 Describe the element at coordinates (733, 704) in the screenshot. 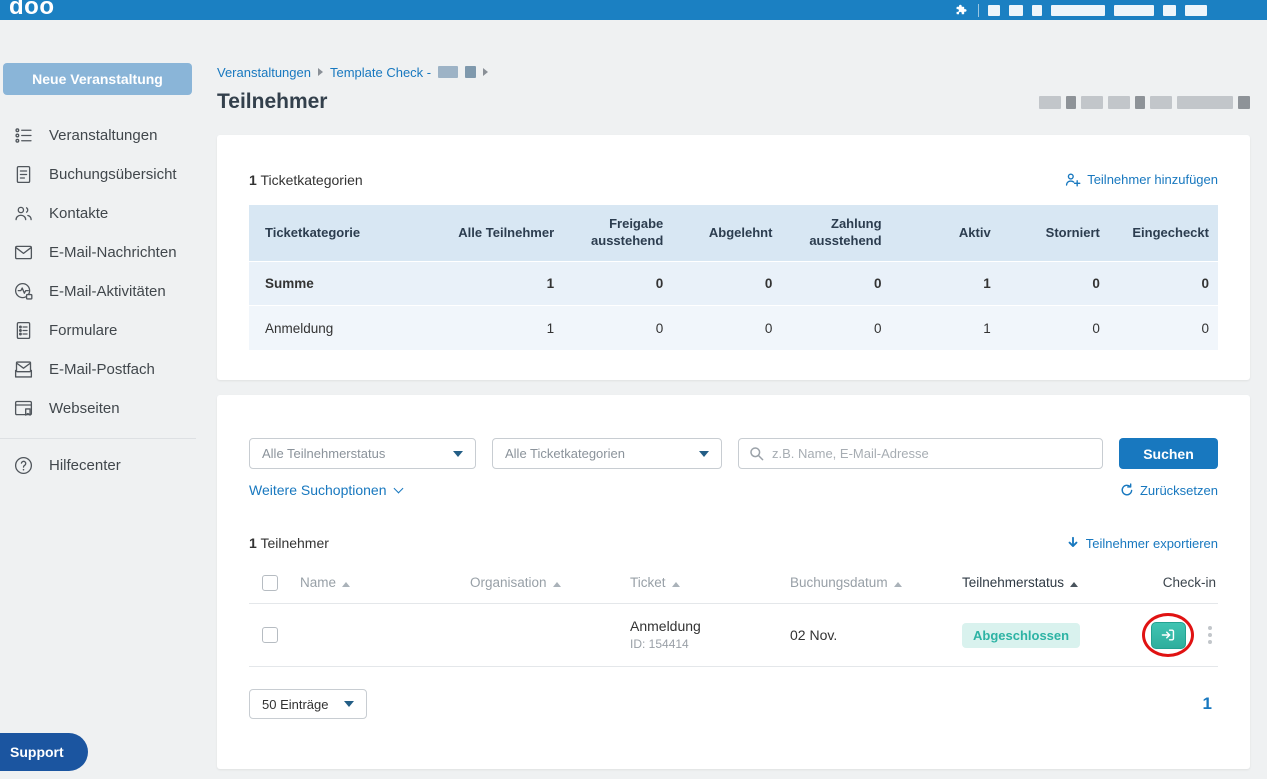

I see `table-footer: 50 Einträge 1` at that location.